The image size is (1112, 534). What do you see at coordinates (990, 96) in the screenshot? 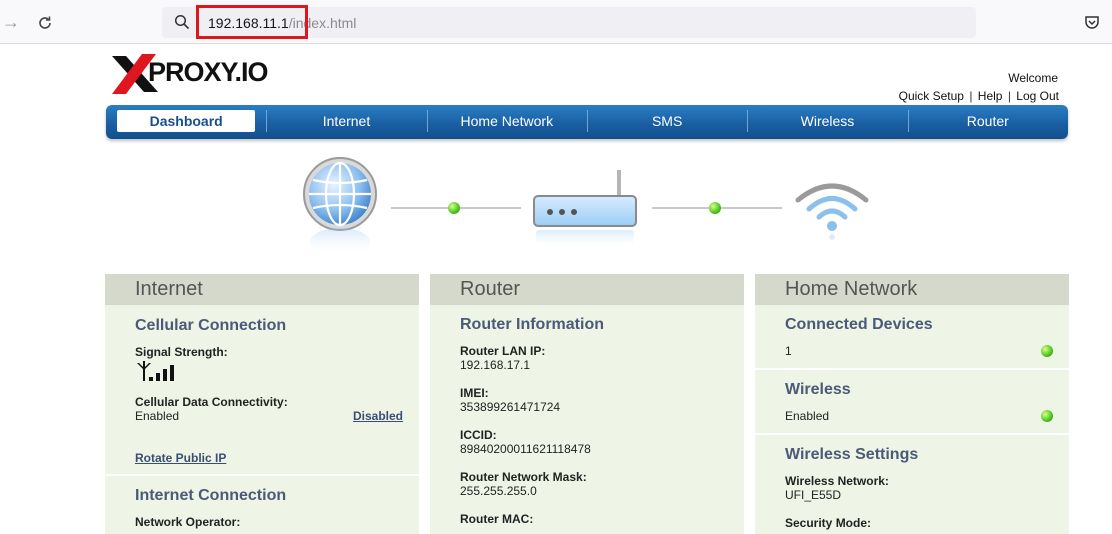
I see `help-link: Help` at bounding box center [990, 96].